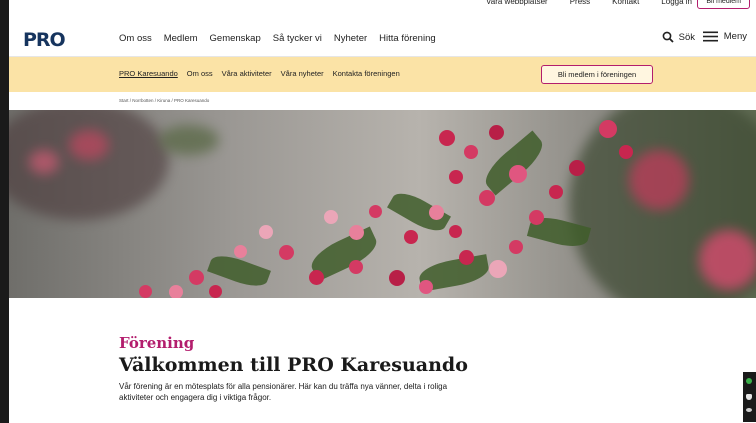  What do you see at coordinates (407, 38) in the screenshot?
I see `nav-hitta-forening: Hitta förening` at bounding box center [407, 38].